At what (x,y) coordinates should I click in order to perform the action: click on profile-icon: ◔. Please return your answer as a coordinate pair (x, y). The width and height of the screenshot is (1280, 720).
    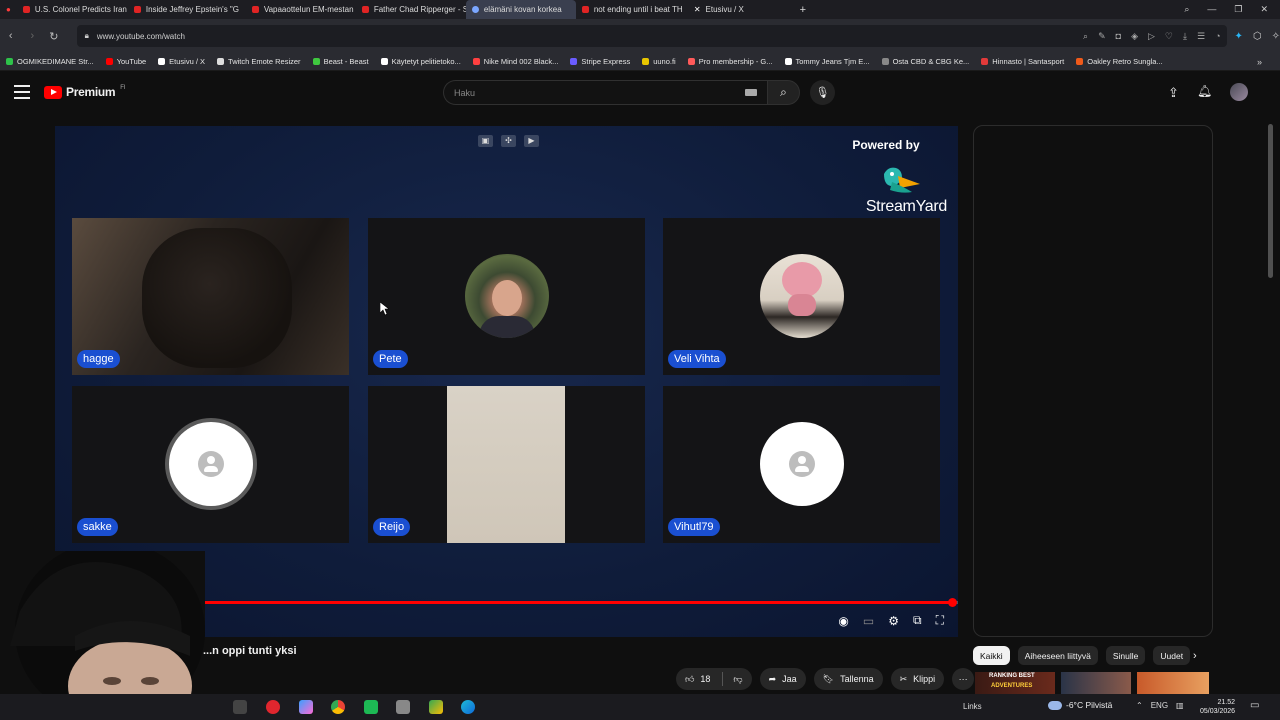
    Looking at the image, I should click on (1217, 36).